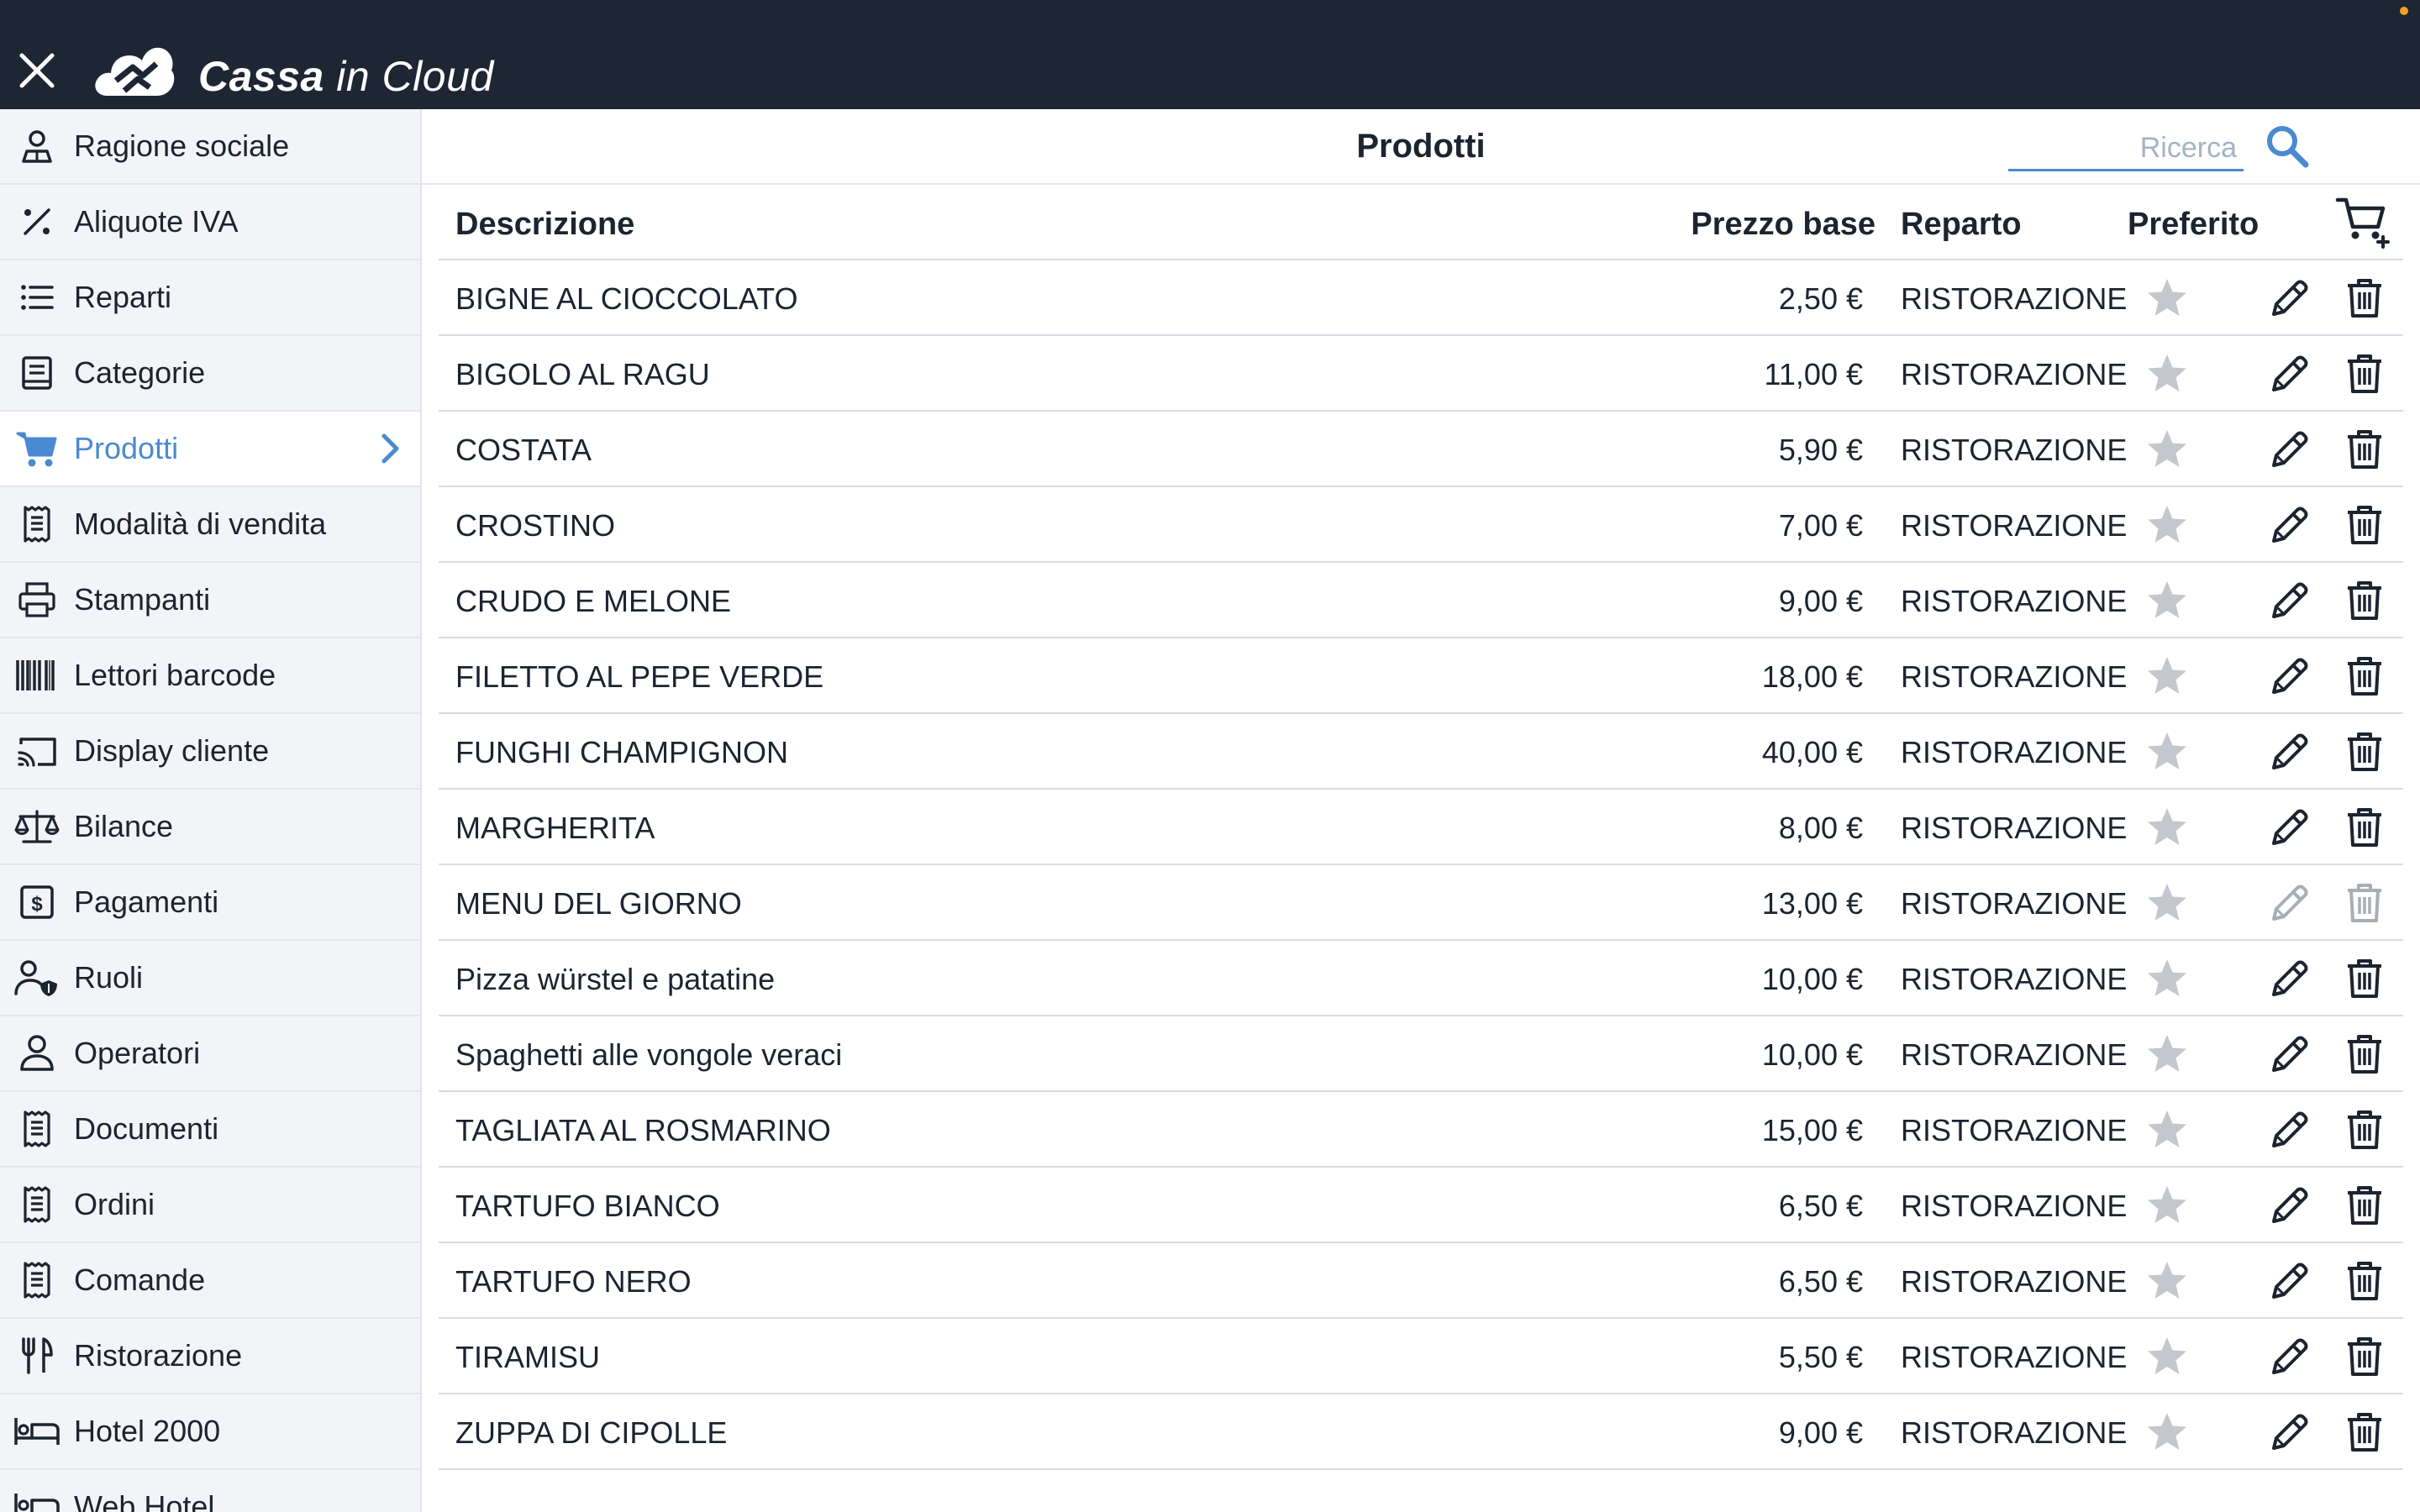 Image resolution: width=2420 pixels, height=1512 pixels. I want to click on product-price: 5,50 €, so click(1820, 1357).